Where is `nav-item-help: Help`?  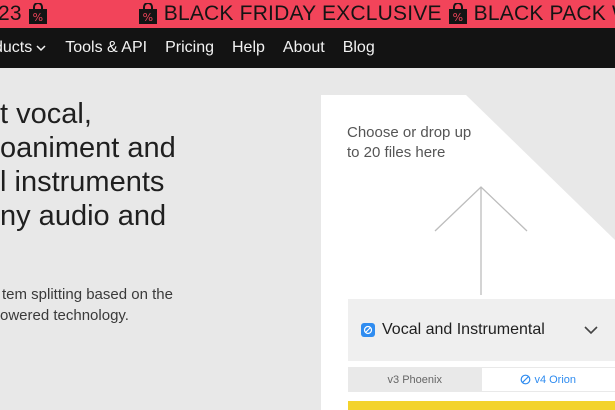
nav-item-help: Help is located at coordinates (248, 48).